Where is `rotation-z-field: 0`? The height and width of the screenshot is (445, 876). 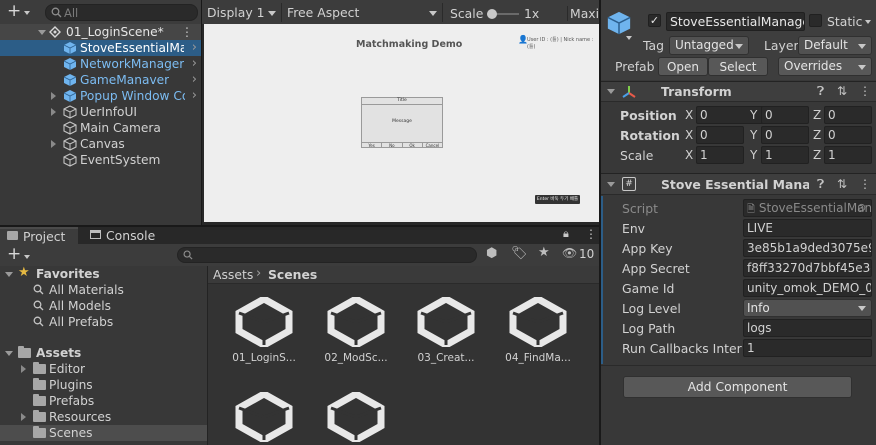 rotation-z-field: 0 is located at coordinates (848, 135).